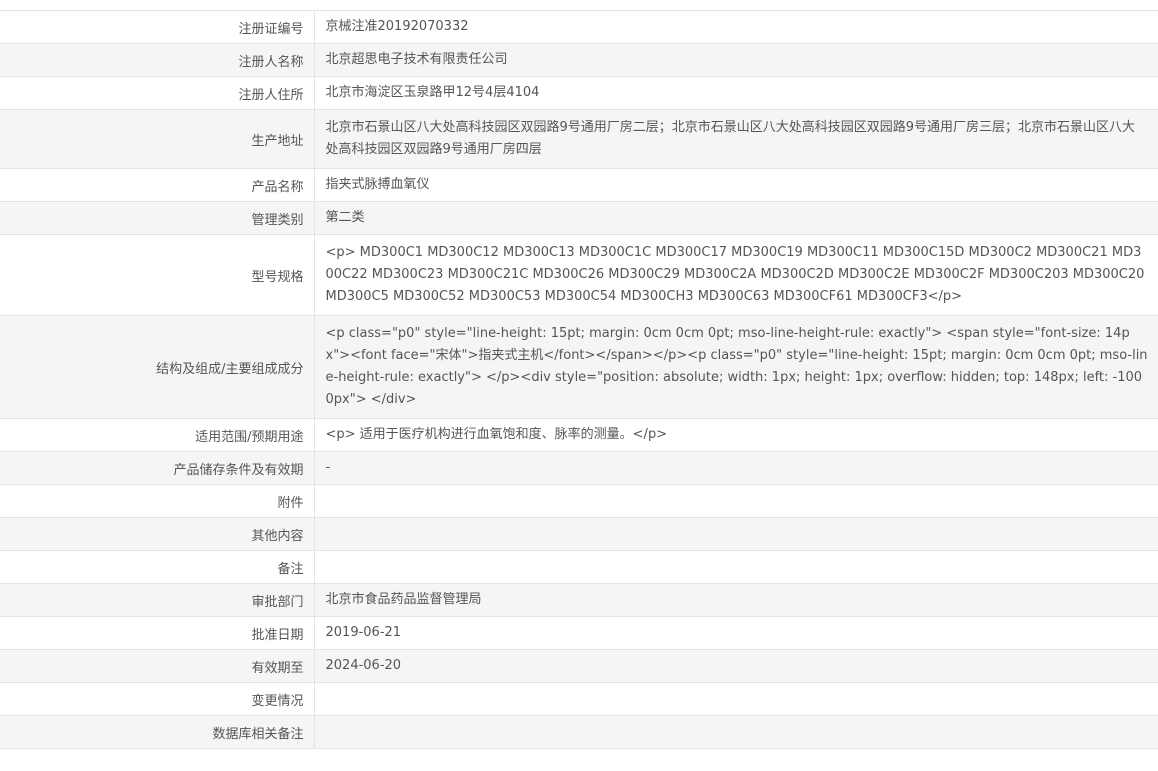  What do you see at coordinates (157, 60) in the screenshot?
I see `row-label: 注册人名称` at bounding box center [157, 60].